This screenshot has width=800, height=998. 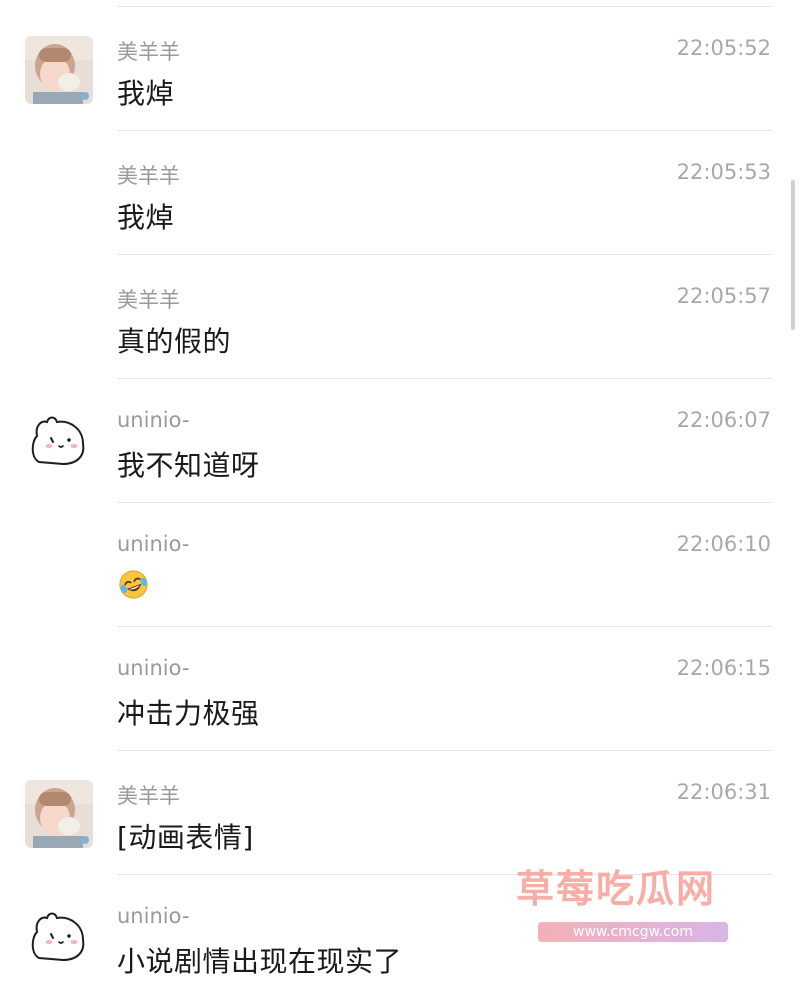 I want to click on chat-message: 美羊羊 22:05:52 我焯, so click(x=400, y=68).